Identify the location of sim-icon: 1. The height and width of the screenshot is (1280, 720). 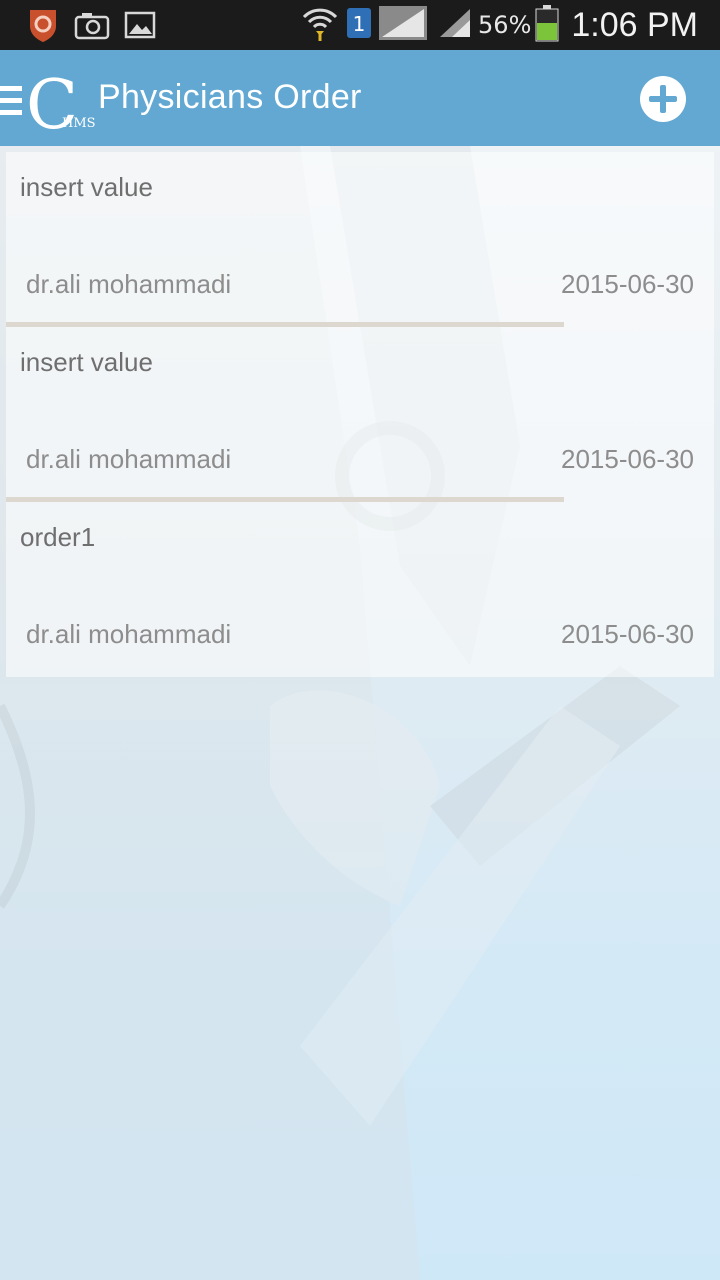
(359, 25).